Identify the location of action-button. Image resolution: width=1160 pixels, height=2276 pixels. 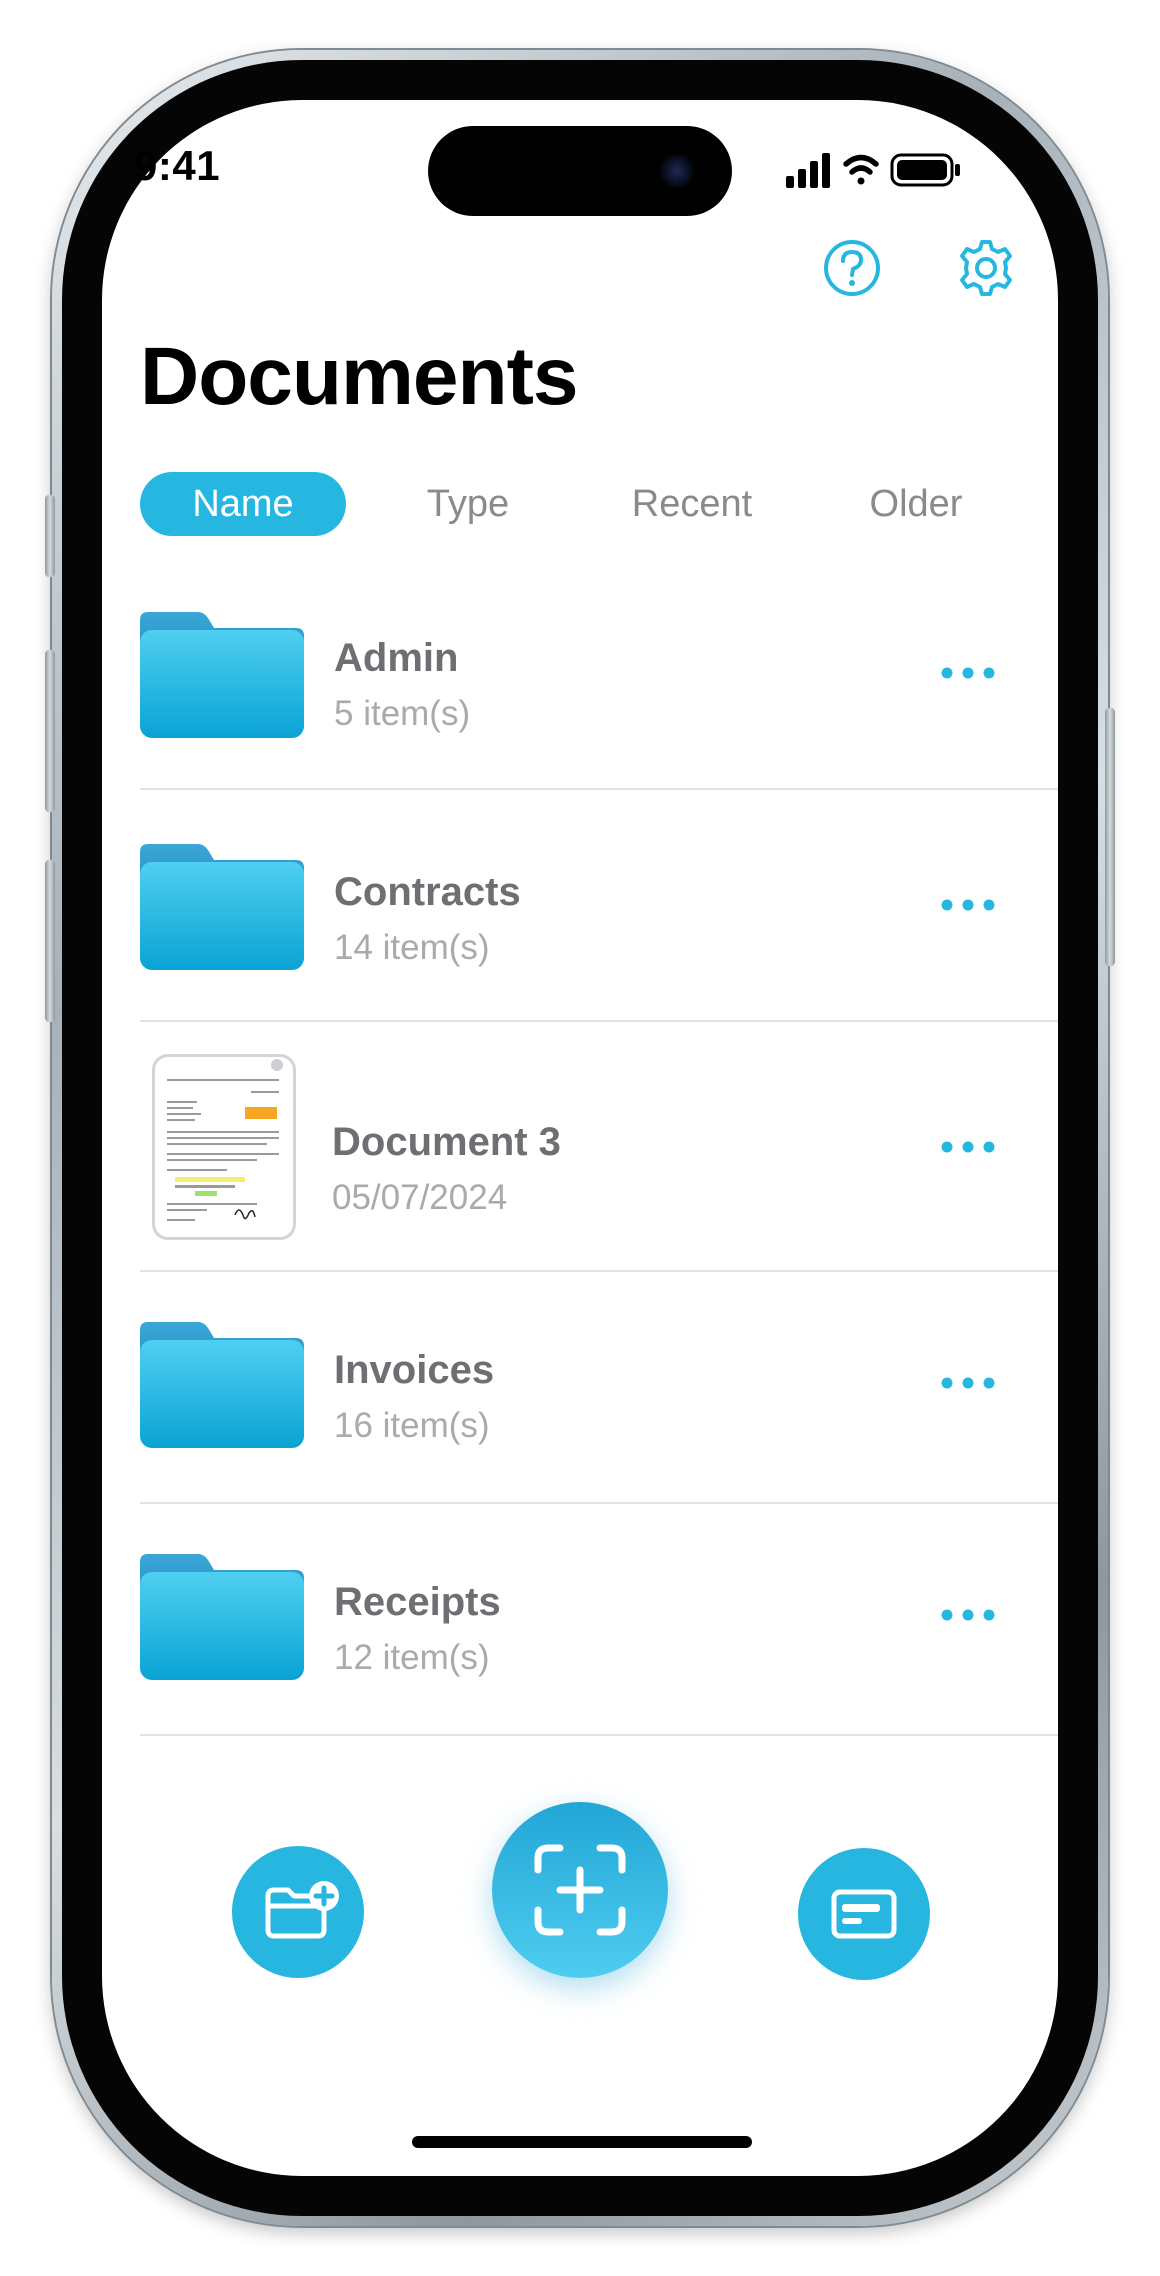
(50, 536).